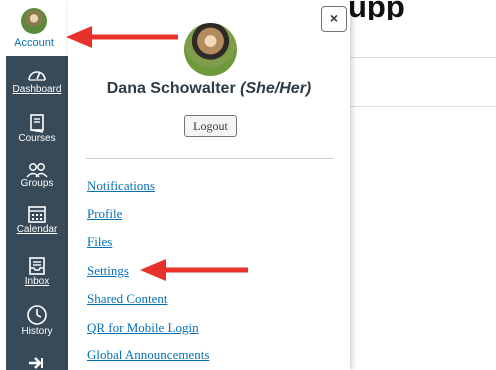  I want to click on annotation-arrow-settings, so click(194, 270).